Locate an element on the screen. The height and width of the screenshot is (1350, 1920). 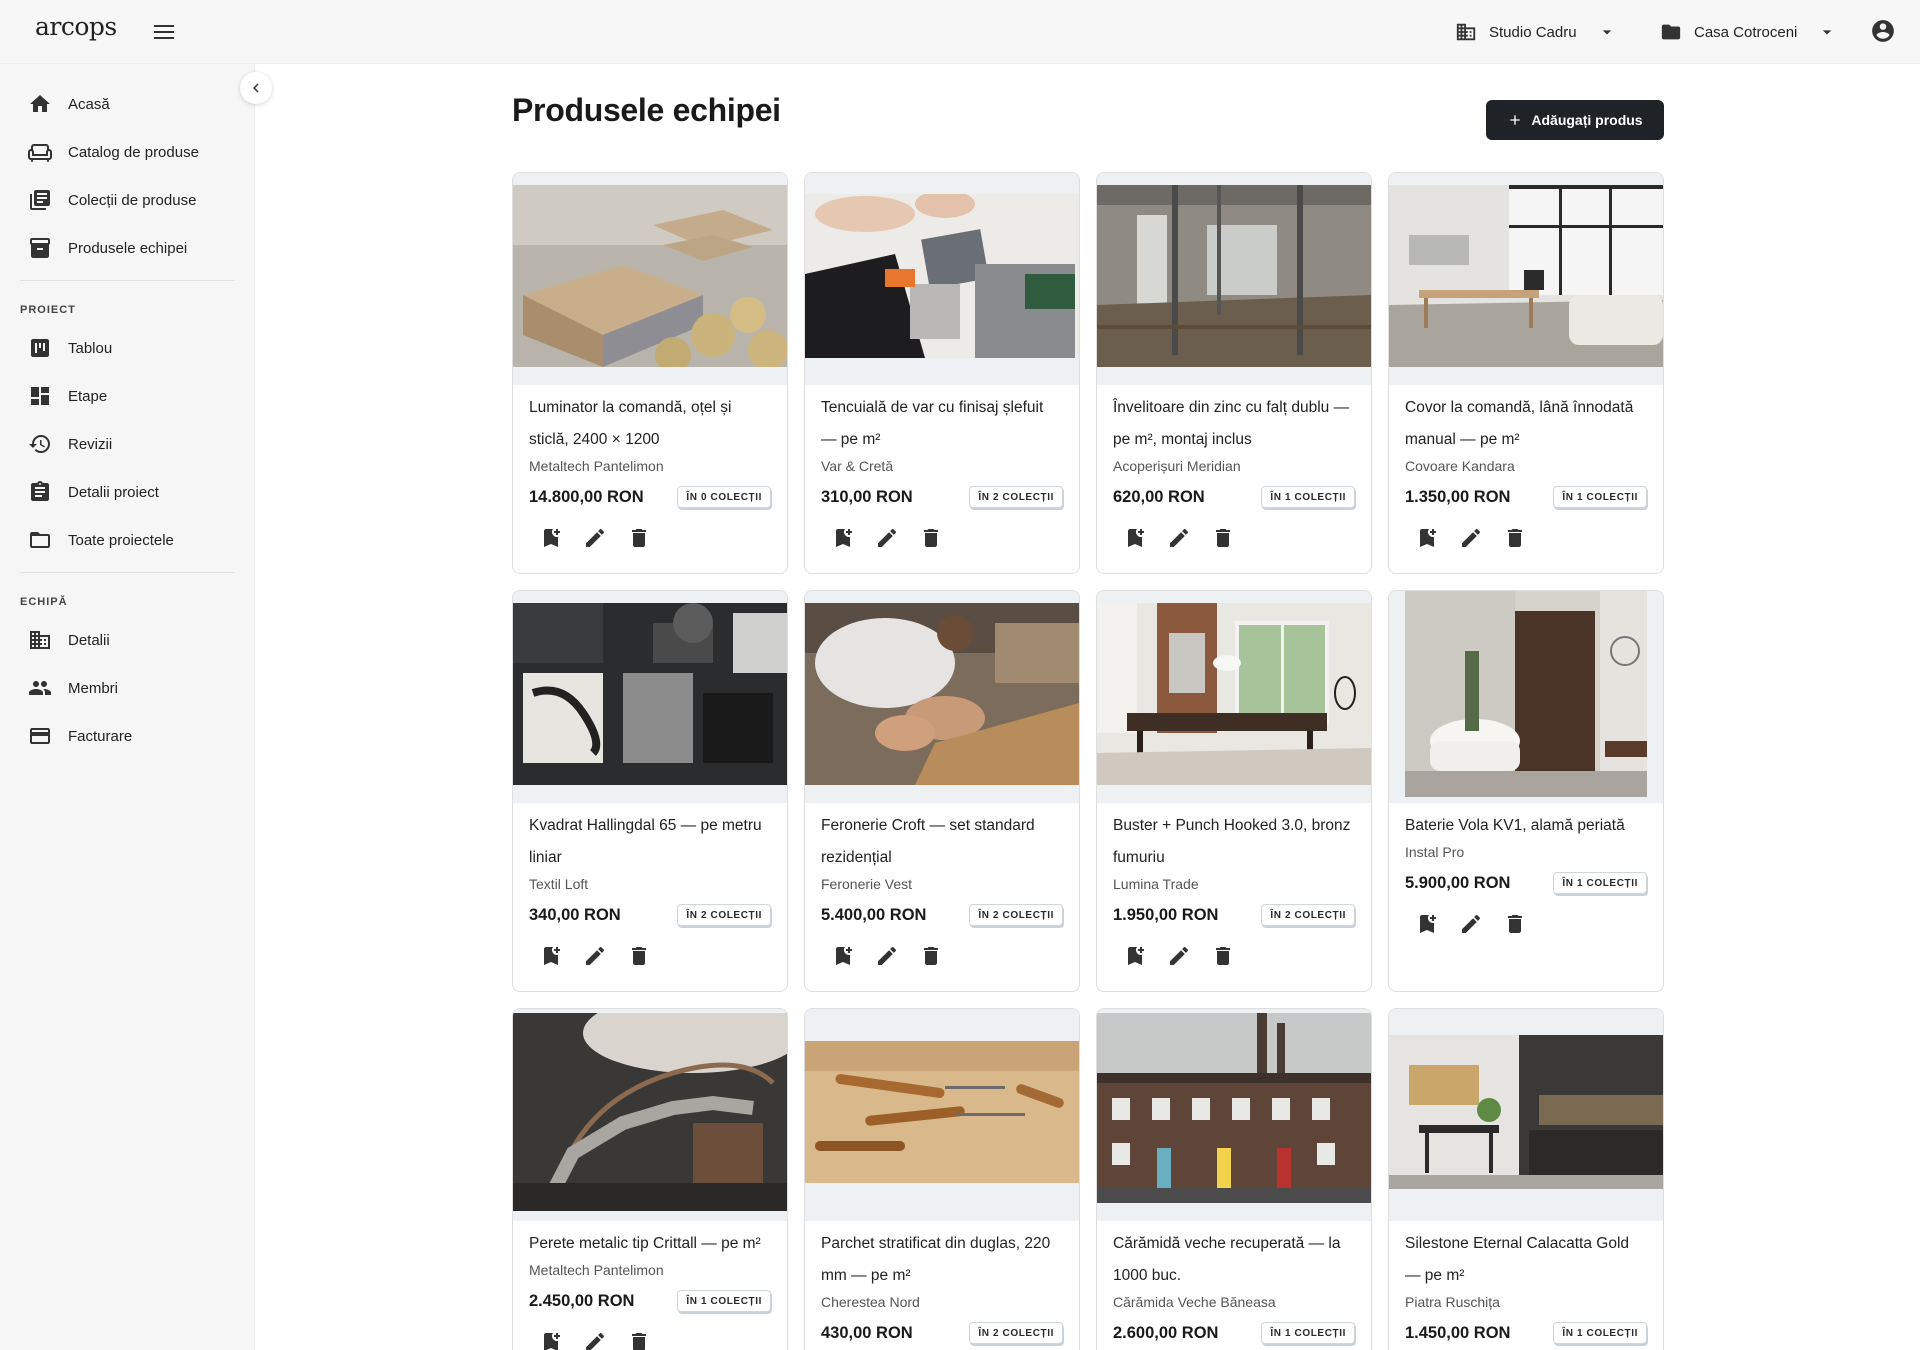
product-title: Kvadrat Hallingdal 65 — pe metru liniar is located at coordinates (650, 838).